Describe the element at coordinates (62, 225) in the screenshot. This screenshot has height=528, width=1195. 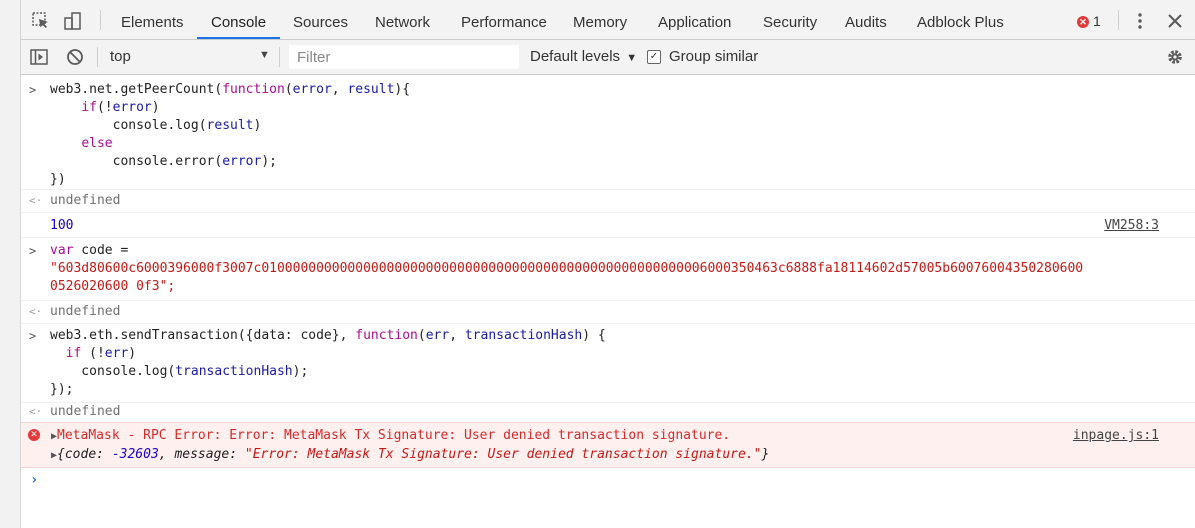
I see `log-value: 100` at that location.